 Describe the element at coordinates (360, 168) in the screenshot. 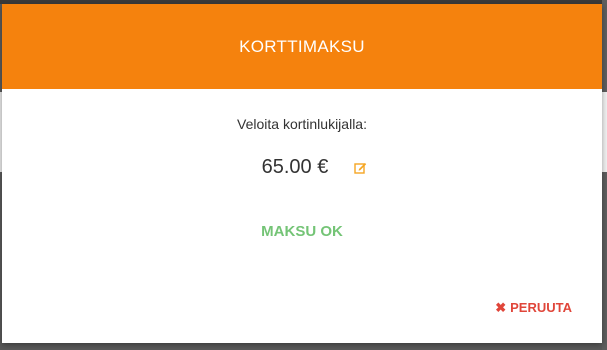

I see `edit-icon` at that location.